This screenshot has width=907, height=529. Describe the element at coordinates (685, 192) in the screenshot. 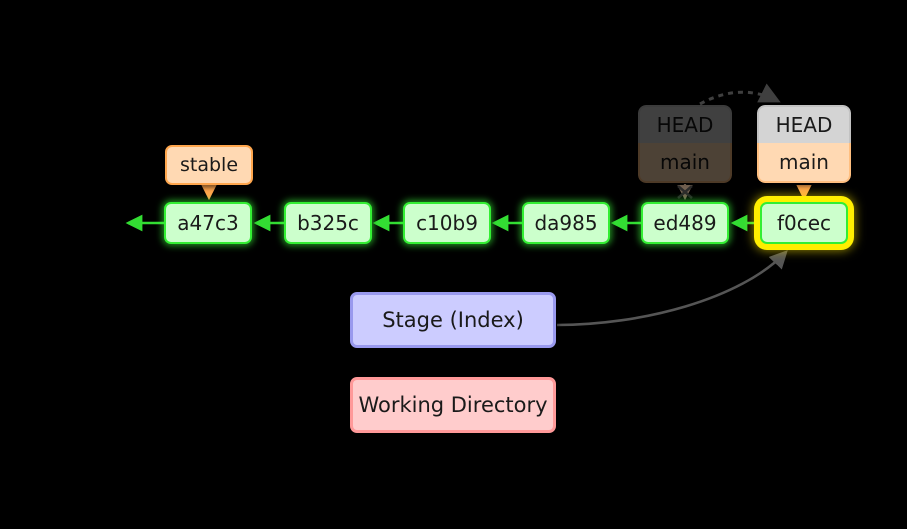

I see `invalidated-x-marker` at that location.